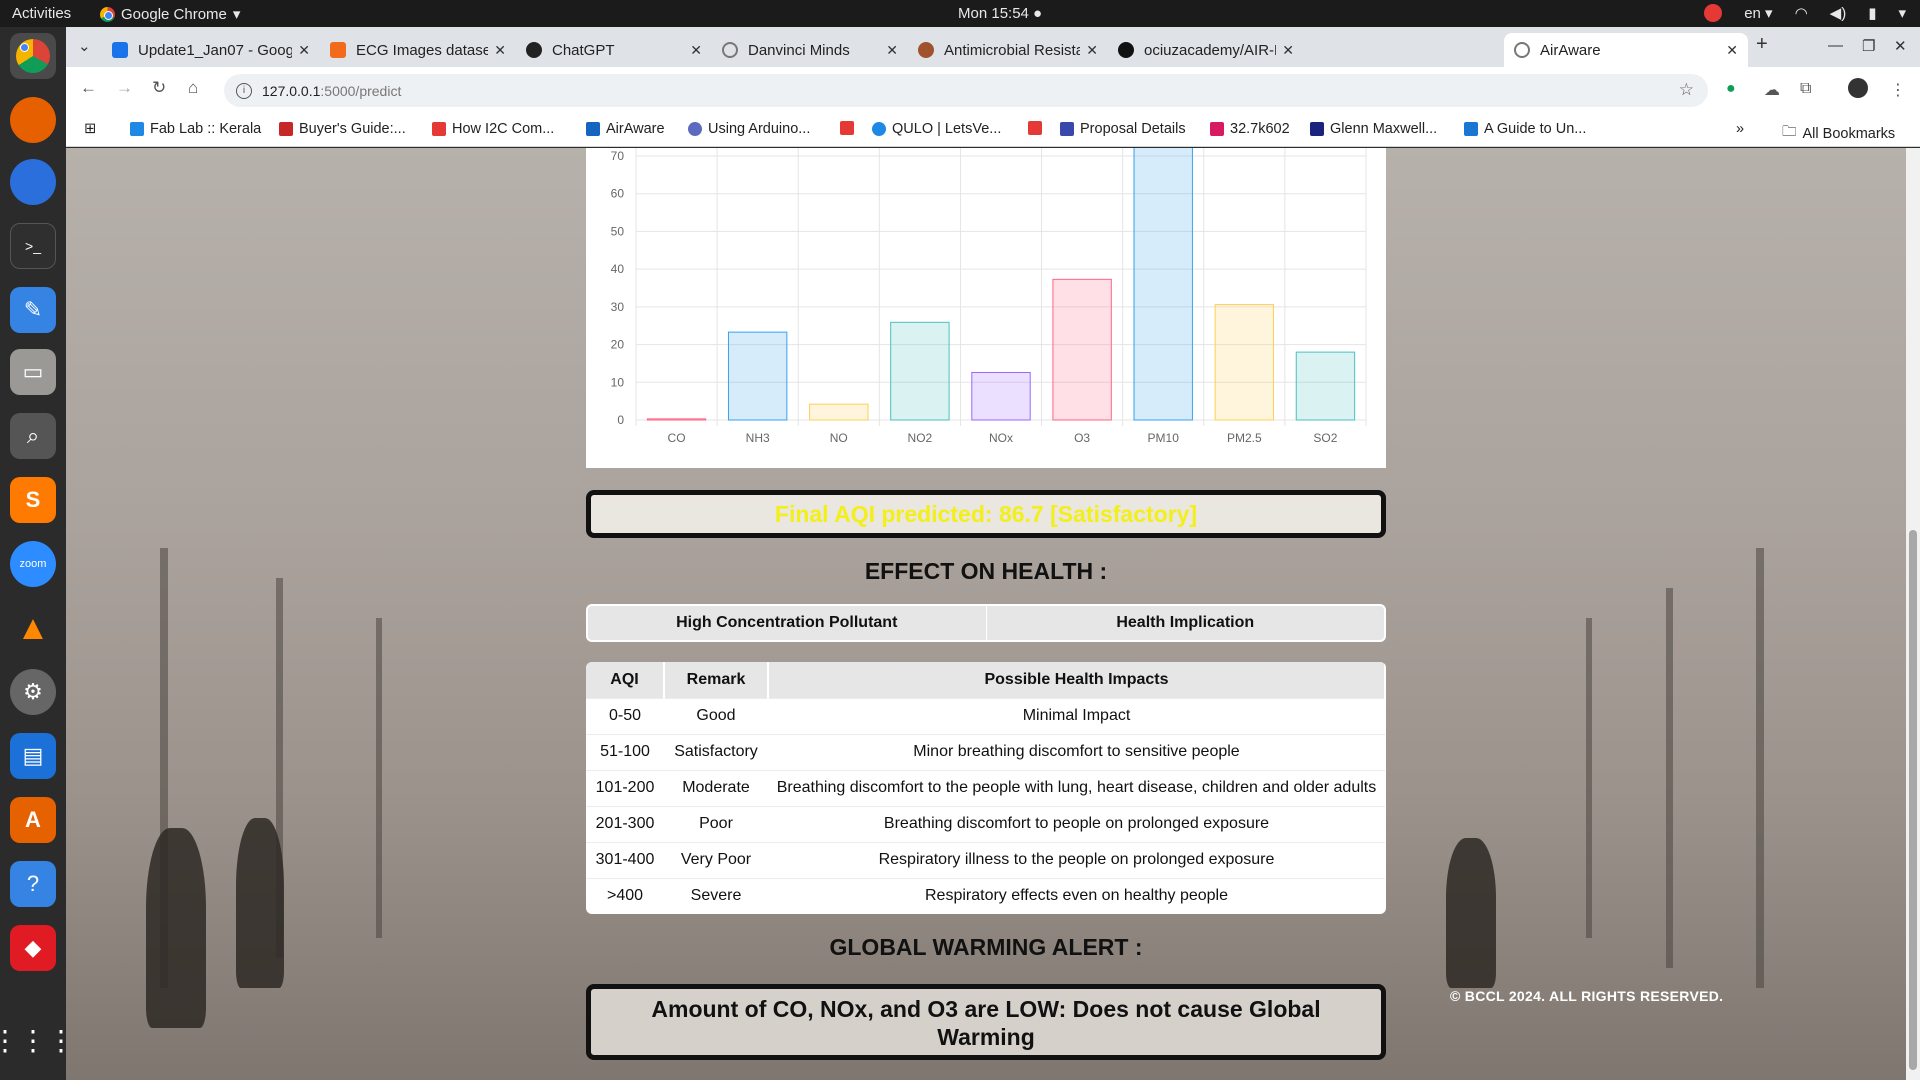 This screenshot has width=1920, height=1080. I want to click on activities-button: Activities, so click(41, 13).